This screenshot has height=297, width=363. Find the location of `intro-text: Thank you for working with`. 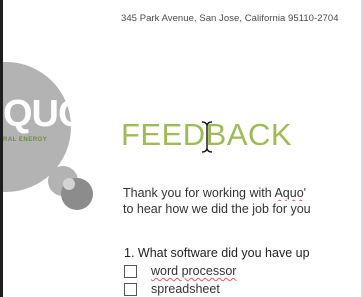

intro-text: Thank you for working with is located at coordinates (199, 193).